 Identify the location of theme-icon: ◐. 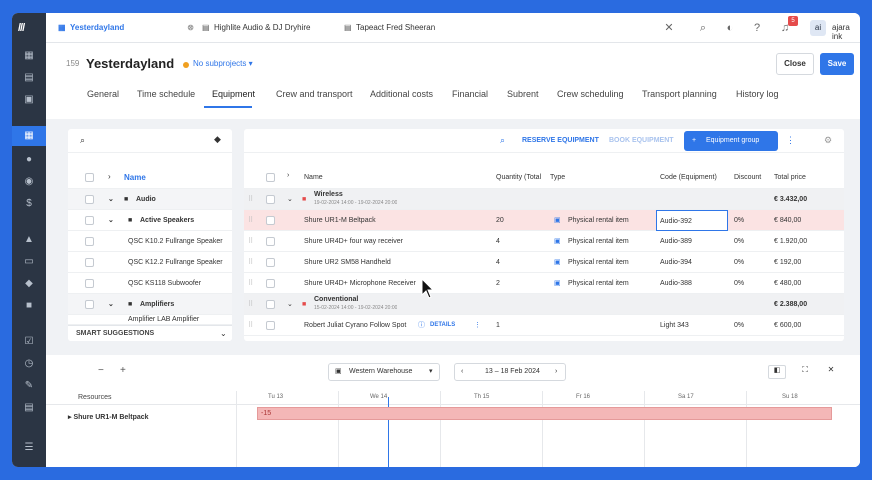
(730, 28).